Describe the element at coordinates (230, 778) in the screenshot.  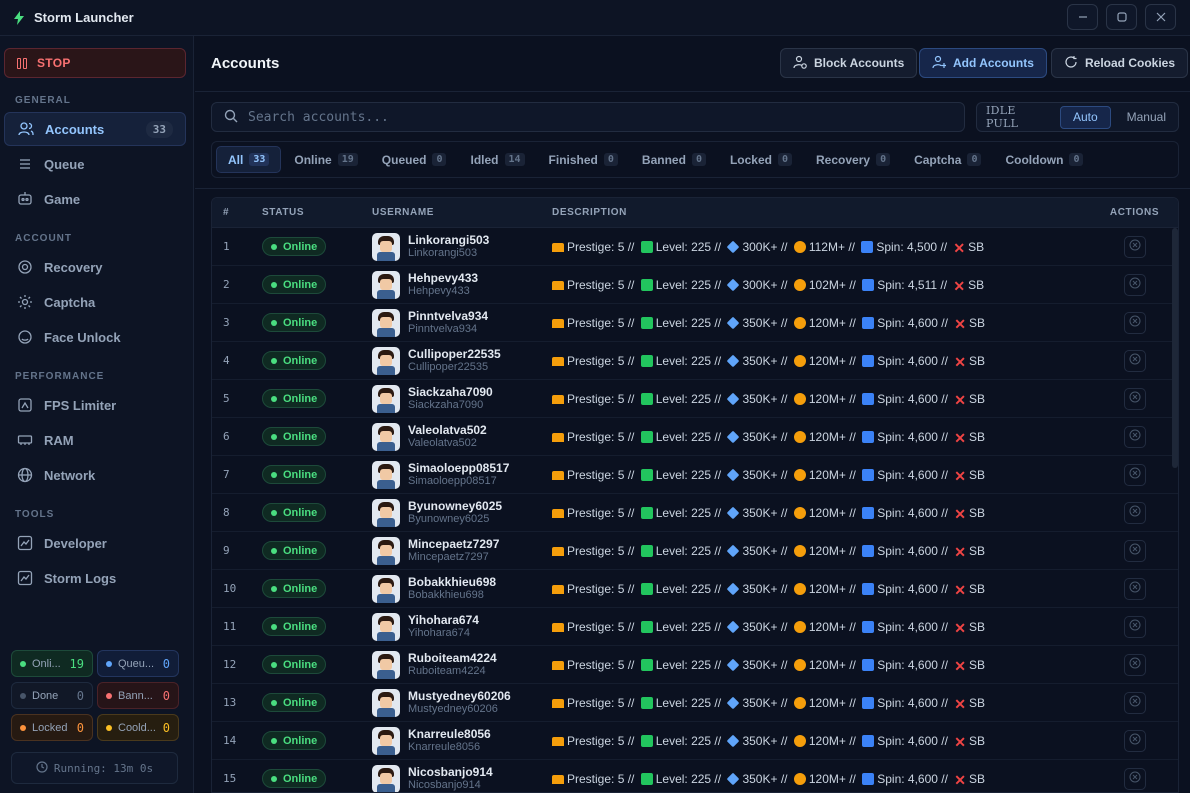
I see `row-number: 15` at that location.